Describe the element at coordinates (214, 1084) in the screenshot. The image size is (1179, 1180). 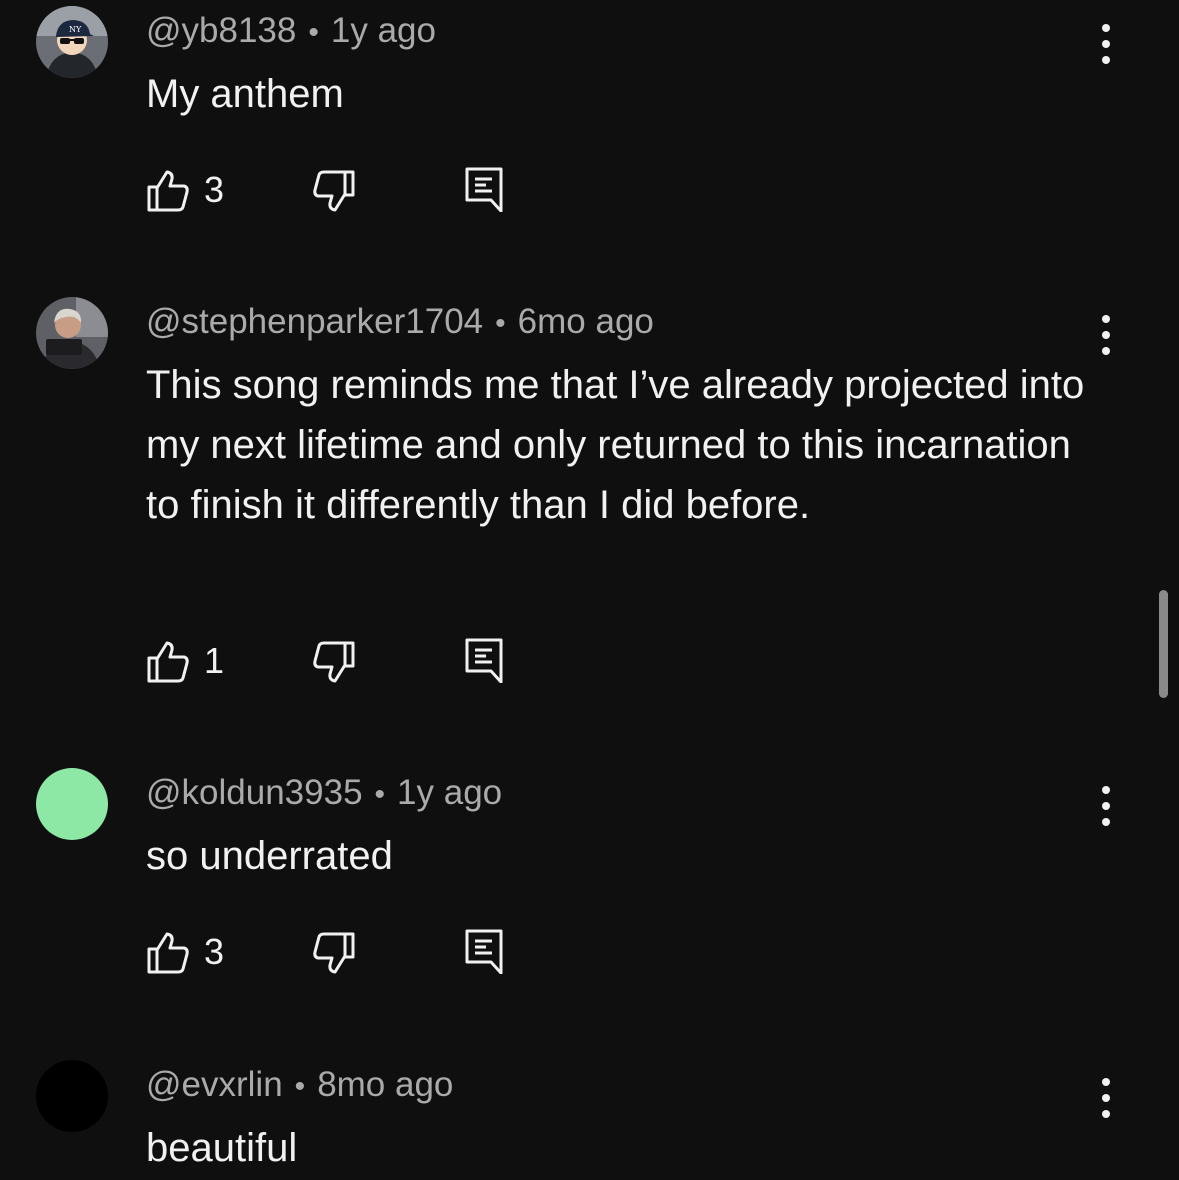
I see `comment-author: @evxrlin` at that location.